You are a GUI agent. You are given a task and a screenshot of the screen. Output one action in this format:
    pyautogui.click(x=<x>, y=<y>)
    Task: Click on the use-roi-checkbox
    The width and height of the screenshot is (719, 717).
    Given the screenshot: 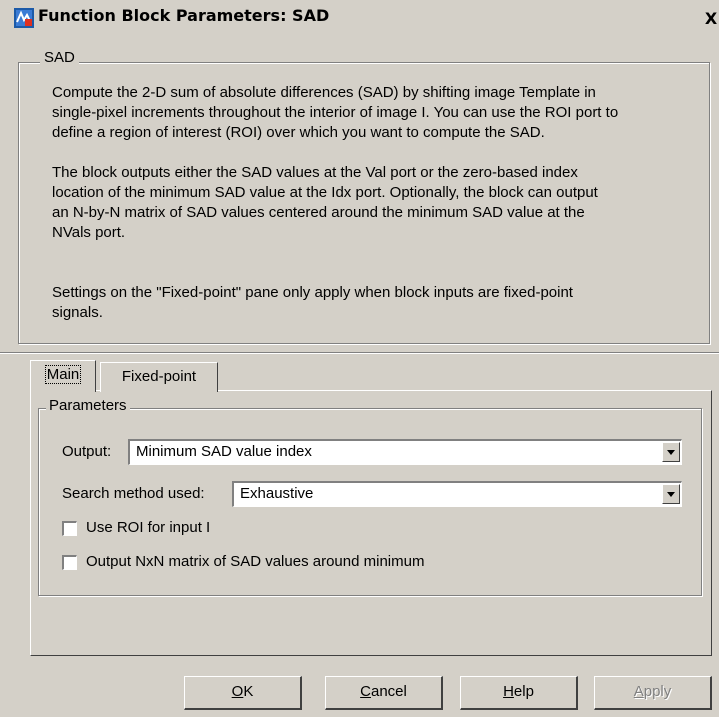 What is the action you would take?
    pyautogui.click(x=69, y=528)
    